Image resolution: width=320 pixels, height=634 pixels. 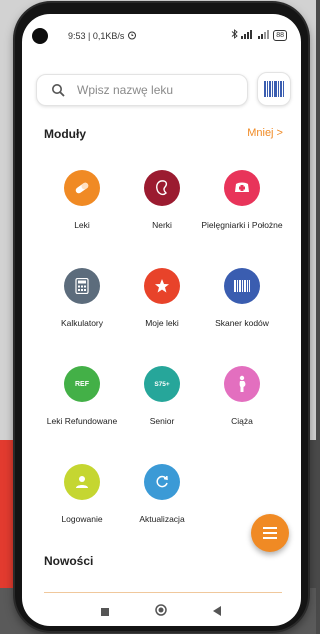 I want to click on module-label: Leki Refundowane, so click(x=82, y=421).